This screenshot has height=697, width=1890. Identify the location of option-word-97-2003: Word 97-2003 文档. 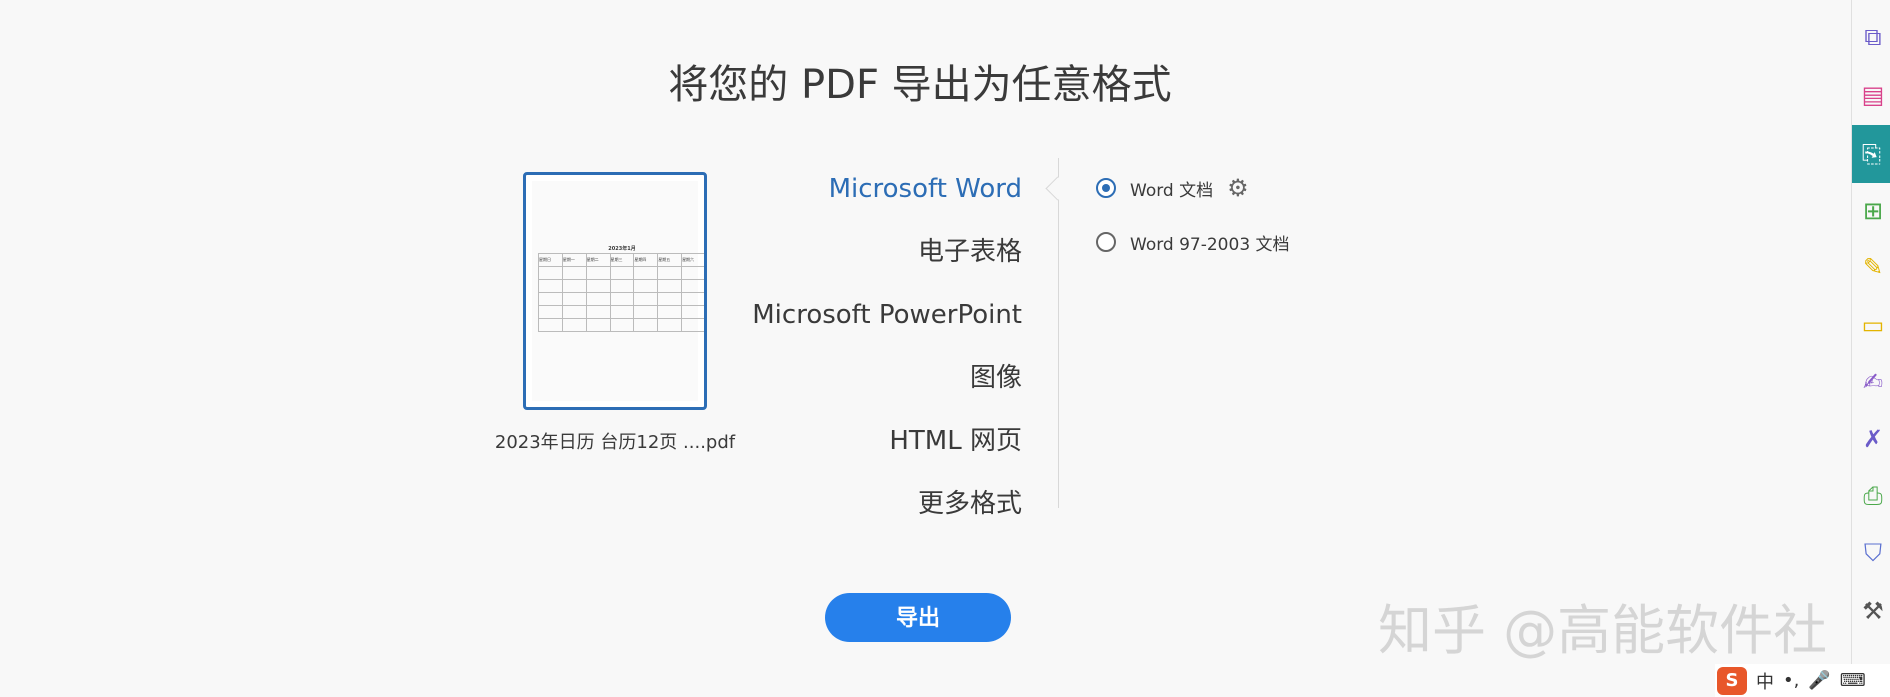
(1193, 242).